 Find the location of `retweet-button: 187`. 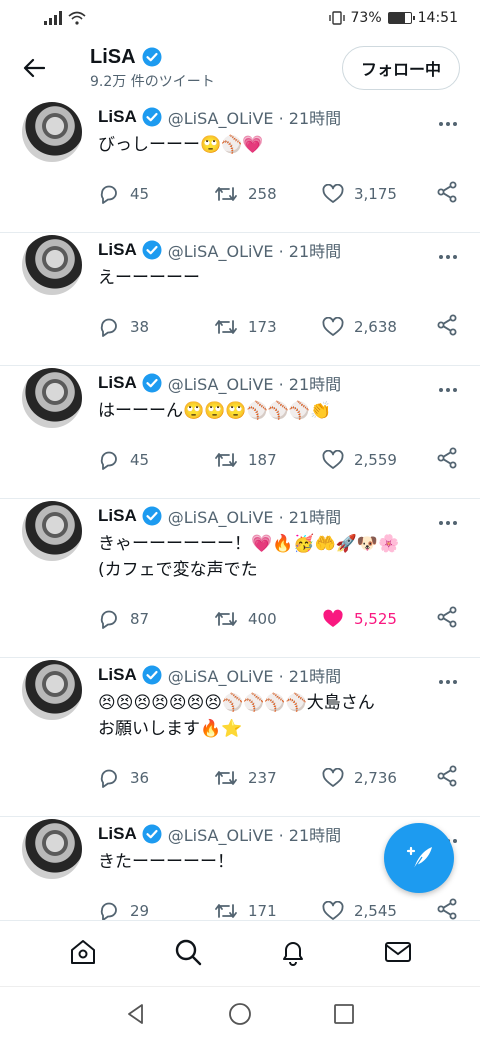

retweet-button: 187 is located at coordinates (268, 460).